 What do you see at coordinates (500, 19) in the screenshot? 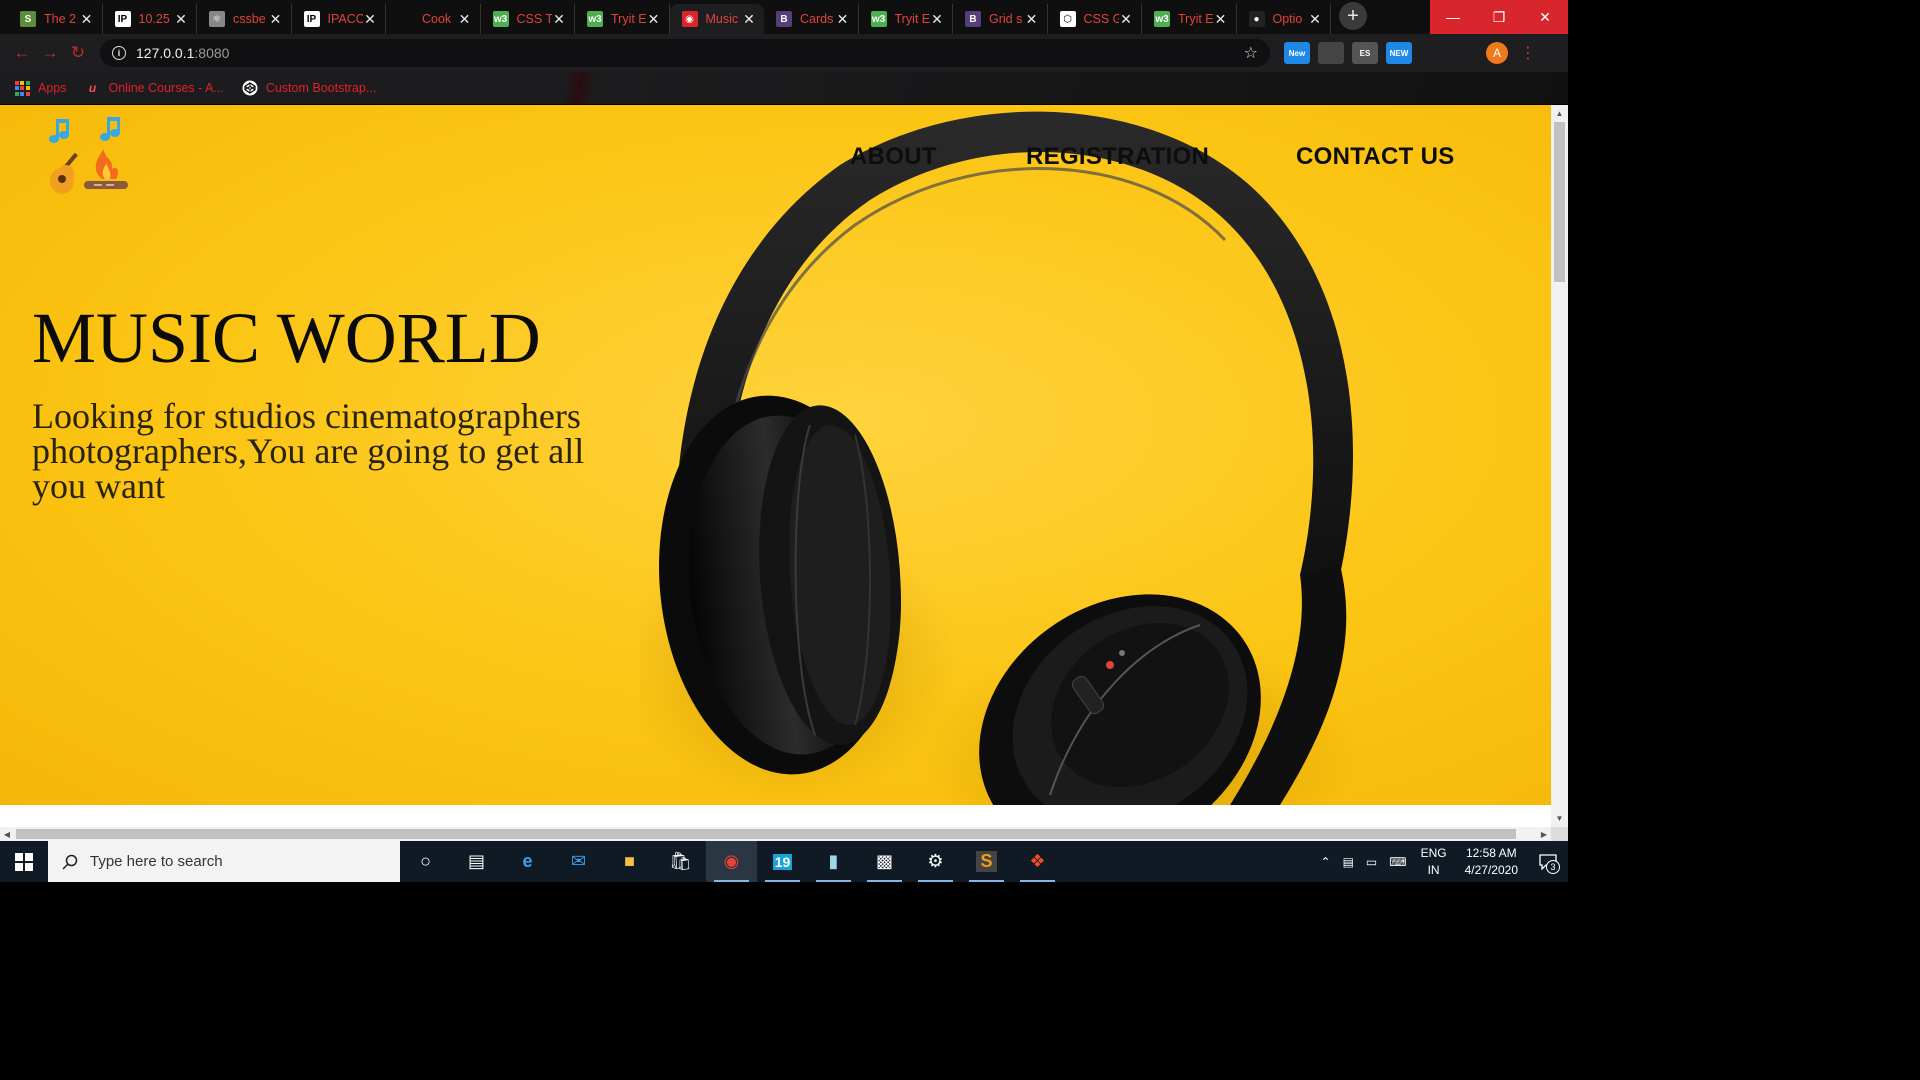
I see `w3schools-icon: w3` at bounding box center [500, 19].